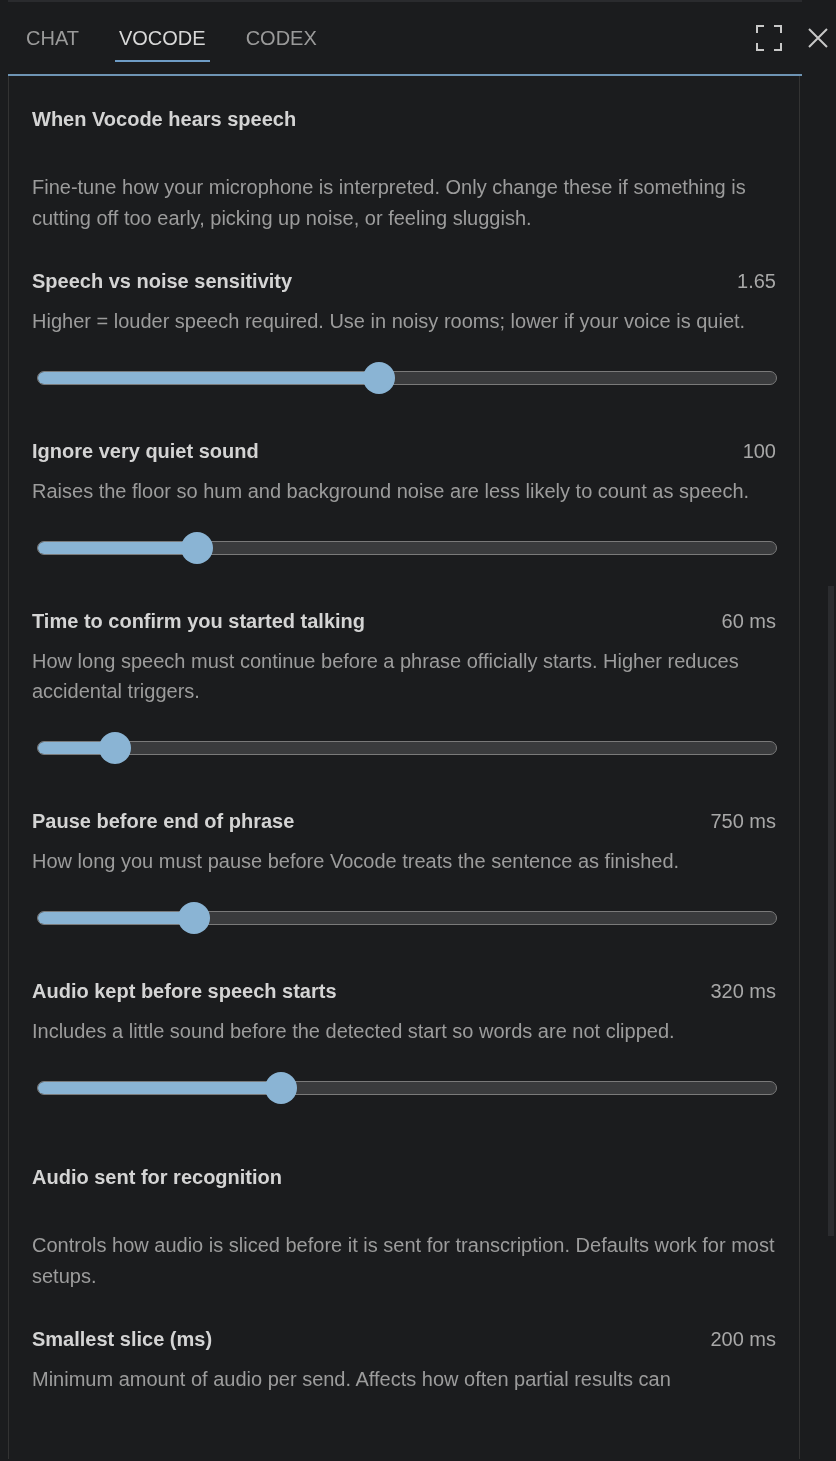 The width and height of the screenshot is (836, 1461). Describe the element at coordinates (759, 451) in the screenshot. I see `setting-value: 100` at that location.